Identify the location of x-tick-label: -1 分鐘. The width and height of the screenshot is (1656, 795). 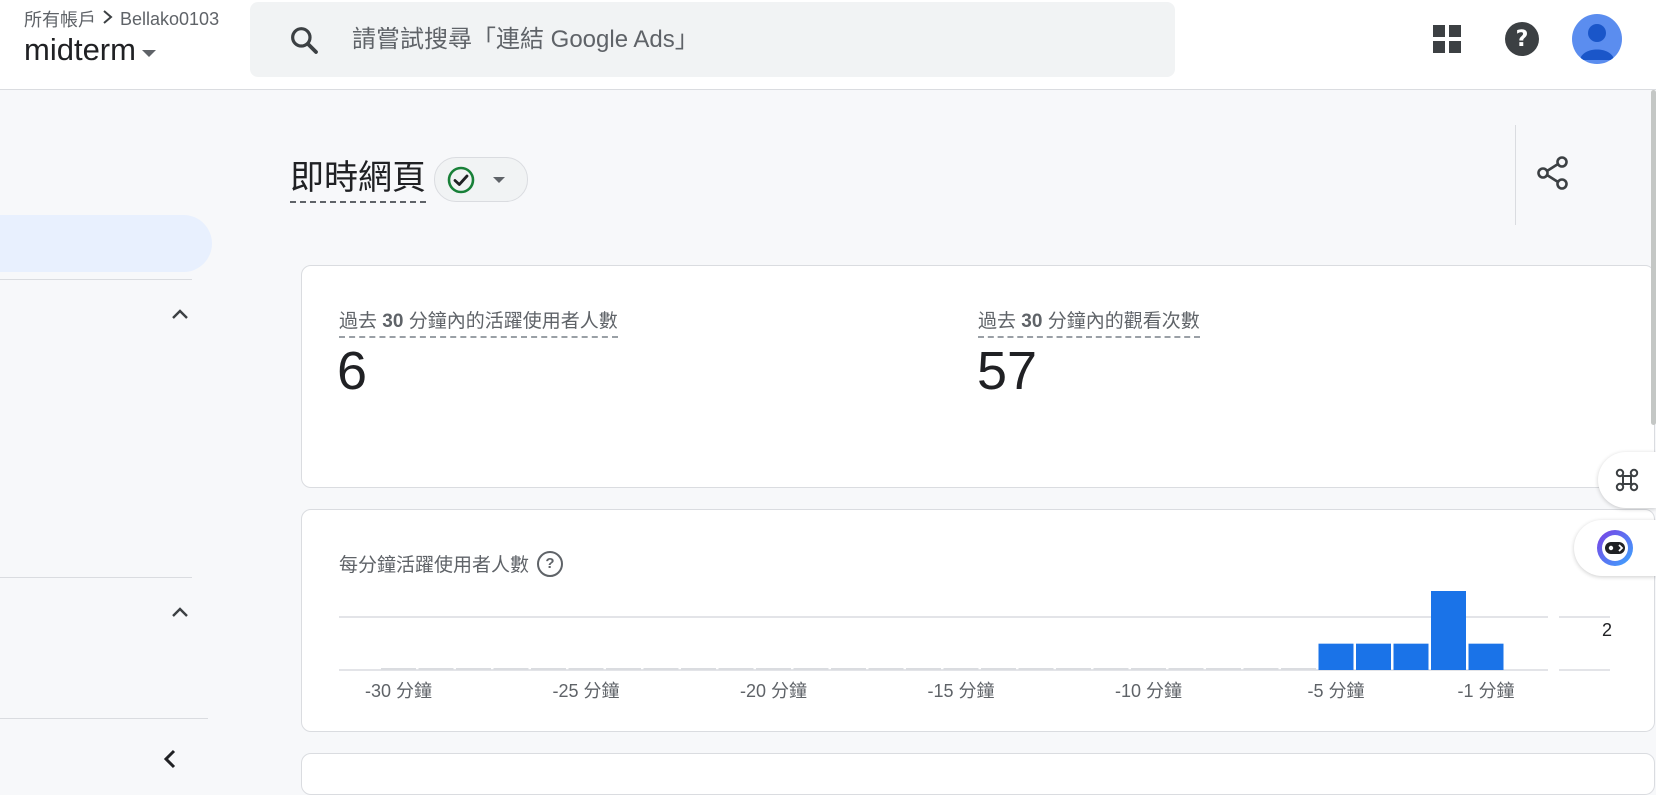
(1485, 691).